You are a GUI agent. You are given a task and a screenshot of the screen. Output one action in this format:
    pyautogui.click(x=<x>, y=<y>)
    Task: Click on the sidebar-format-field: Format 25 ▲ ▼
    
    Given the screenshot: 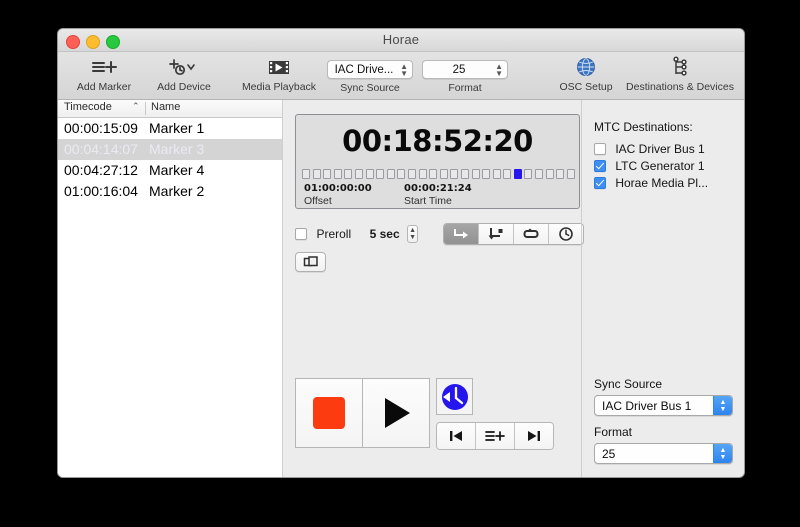 What is the action you would take?
    pyautogui.click(x=663, y=444)
    